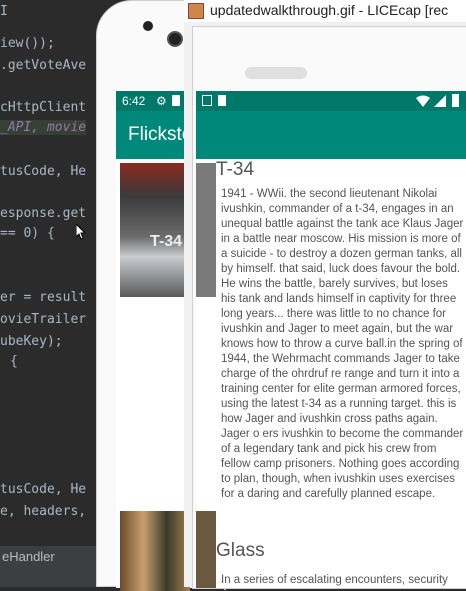 This screenshot has height=591, width=466. Describe the element at coordinates (331, 101) in the screenshot. I see `status-bar` at that location.